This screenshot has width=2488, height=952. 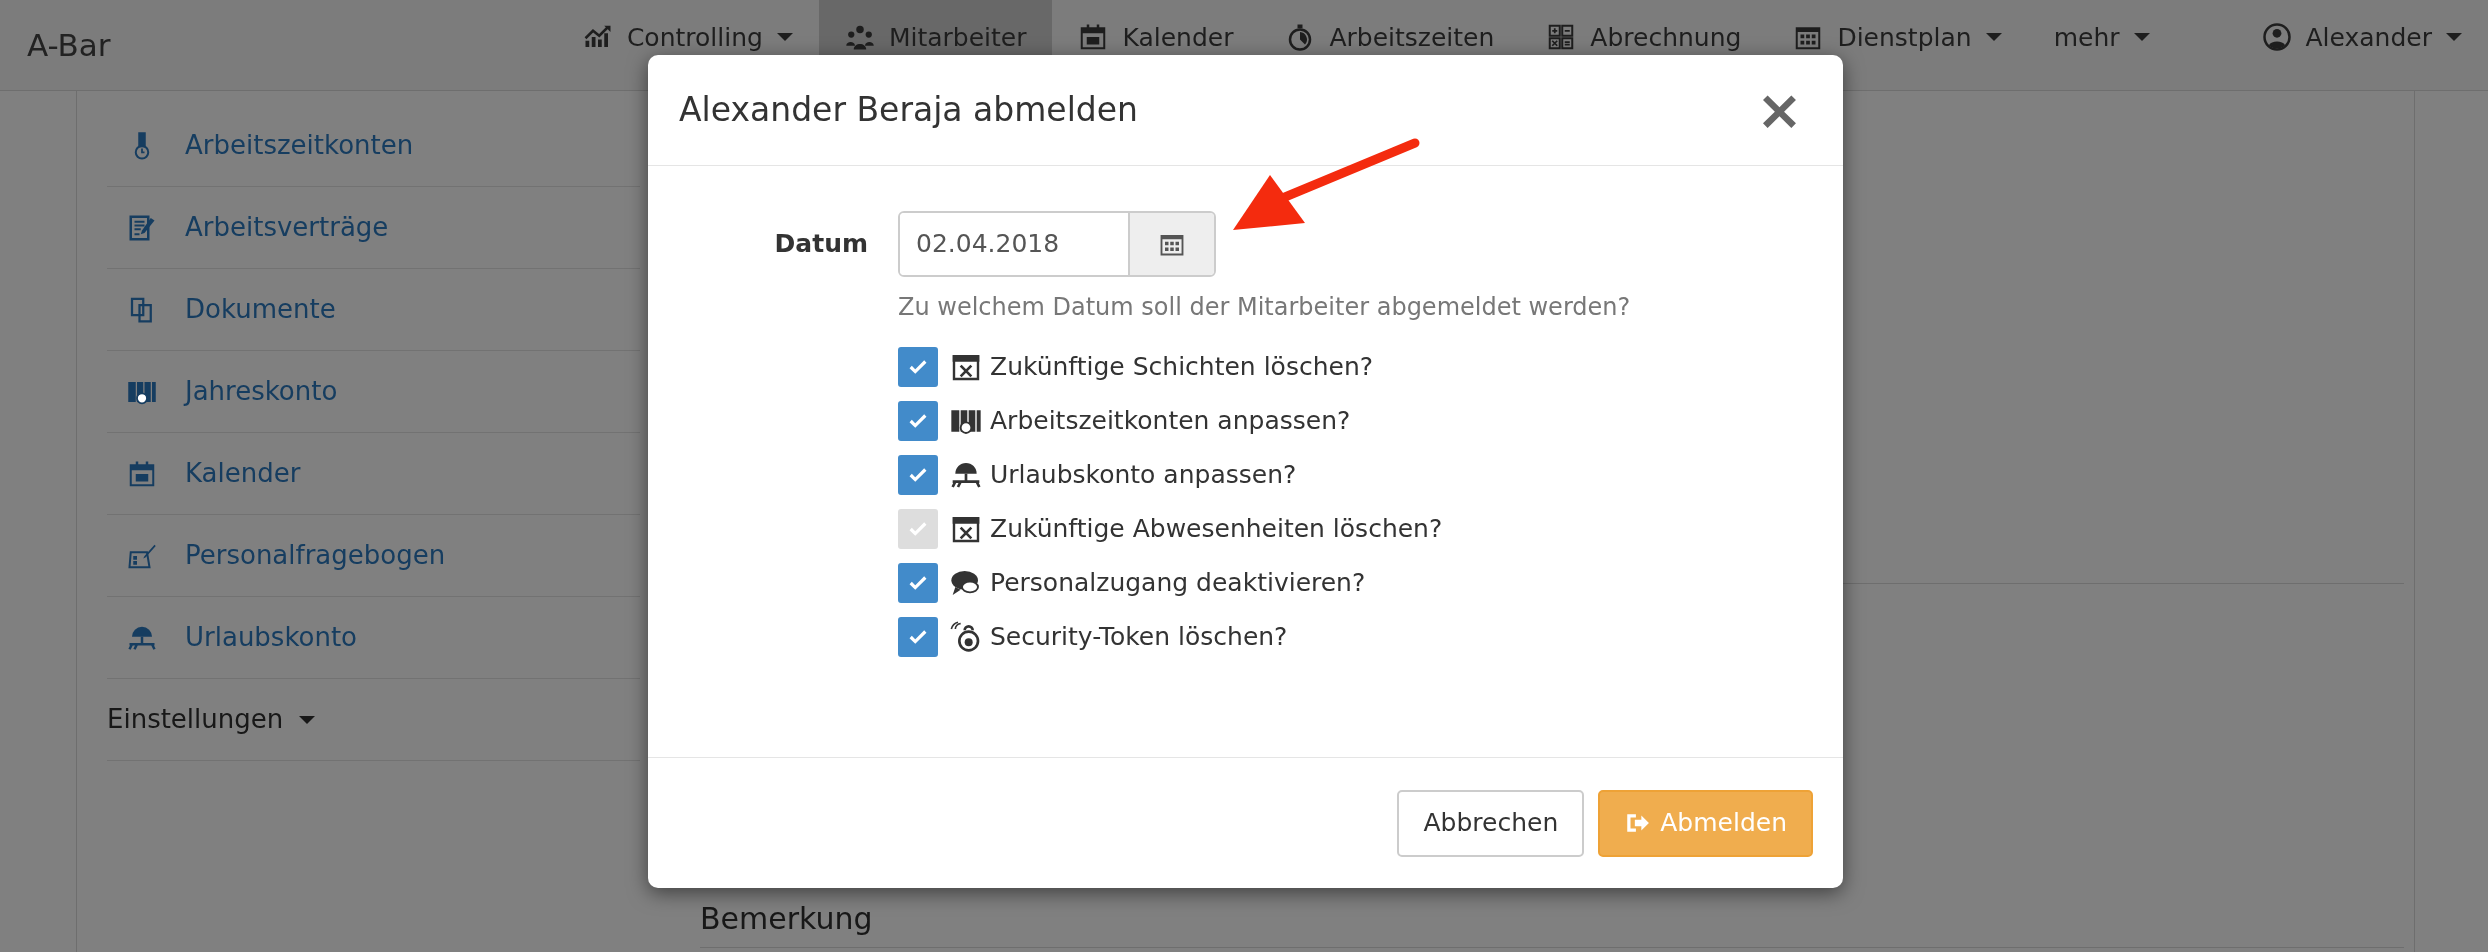 What do you see at coordinates (1170, 421) in the screenshot?
I see `checkbox-label: Arbeitszeitkonten anpassen?` at bounding box center [1170, 421].